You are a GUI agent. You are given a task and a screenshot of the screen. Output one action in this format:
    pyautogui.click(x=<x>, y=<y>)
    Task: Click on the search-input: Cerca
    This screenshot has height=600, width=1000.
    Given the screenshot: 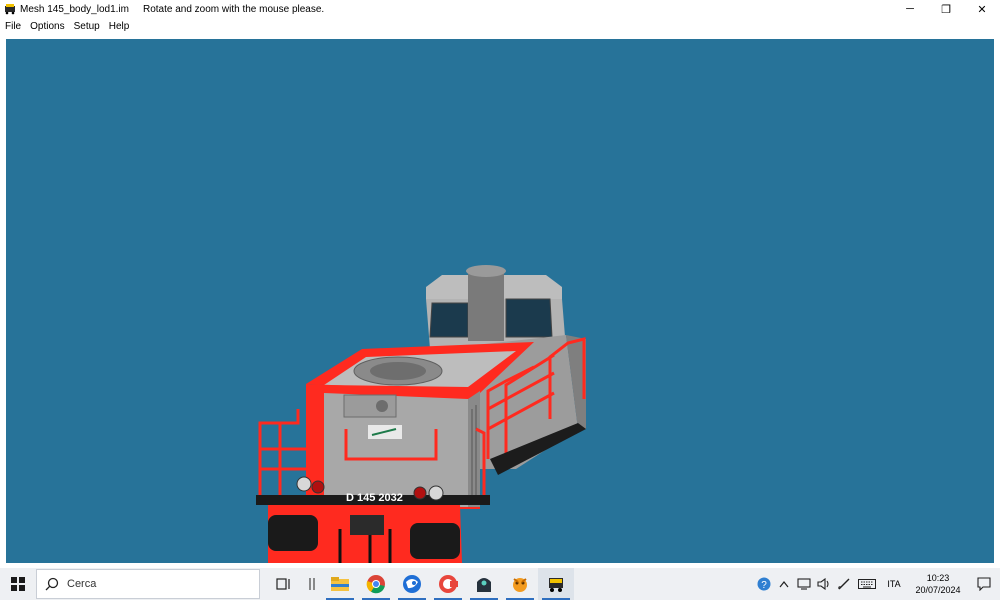 What is the action you would take?
    pyautogui.click(x=148, y=584)
    